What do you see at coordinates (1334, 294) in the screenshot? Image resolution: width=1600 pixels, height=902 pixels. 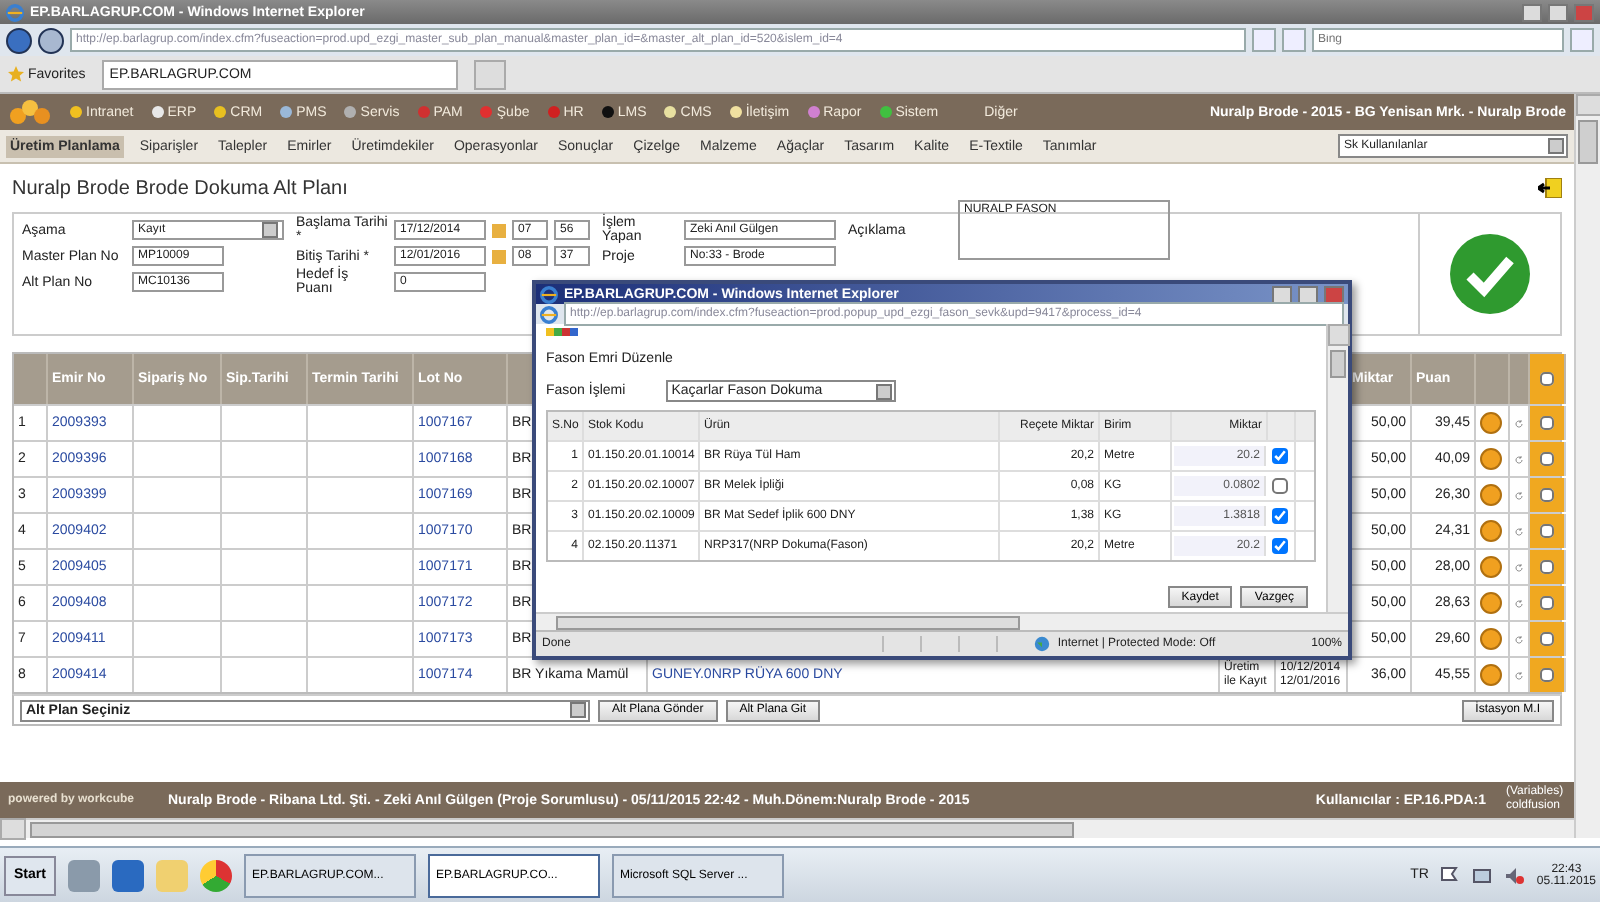 I see `close-icon` at bounding box center [1334, 294].